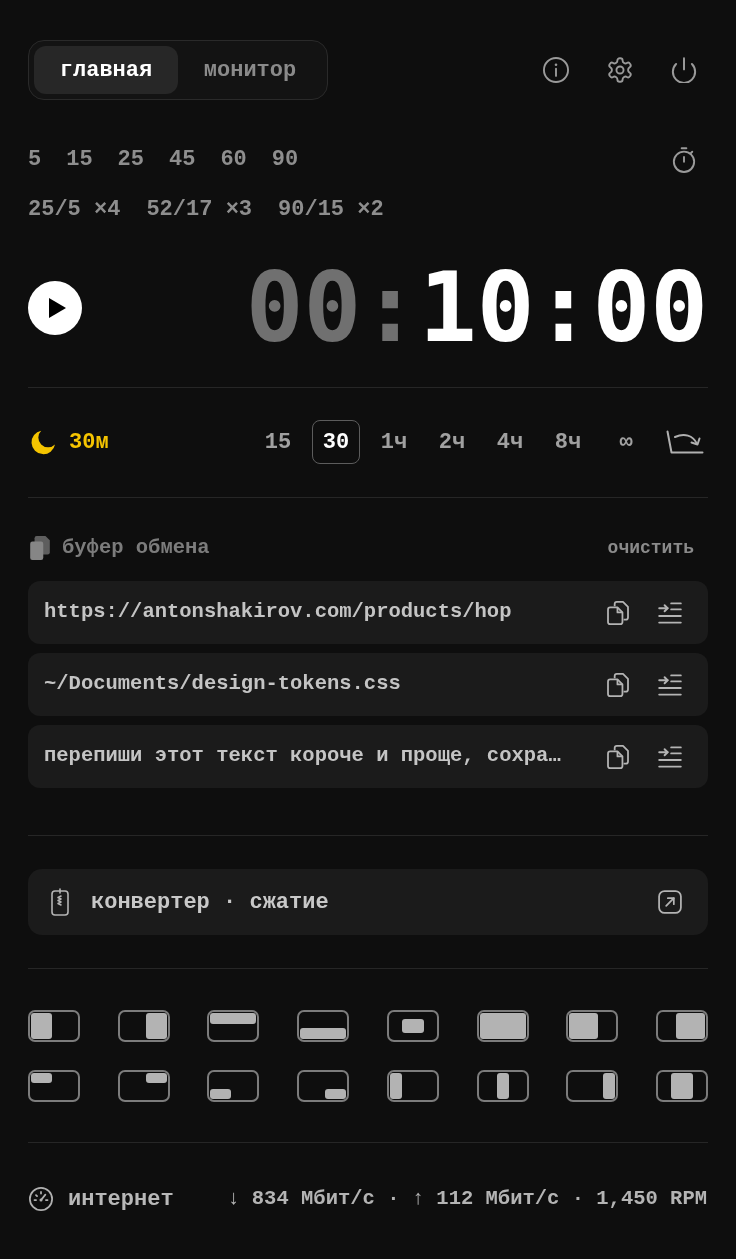  Describe the element at coordinates (136, 547) in the screenshot. I see `clipboard-title: буфер обмена` at that location.